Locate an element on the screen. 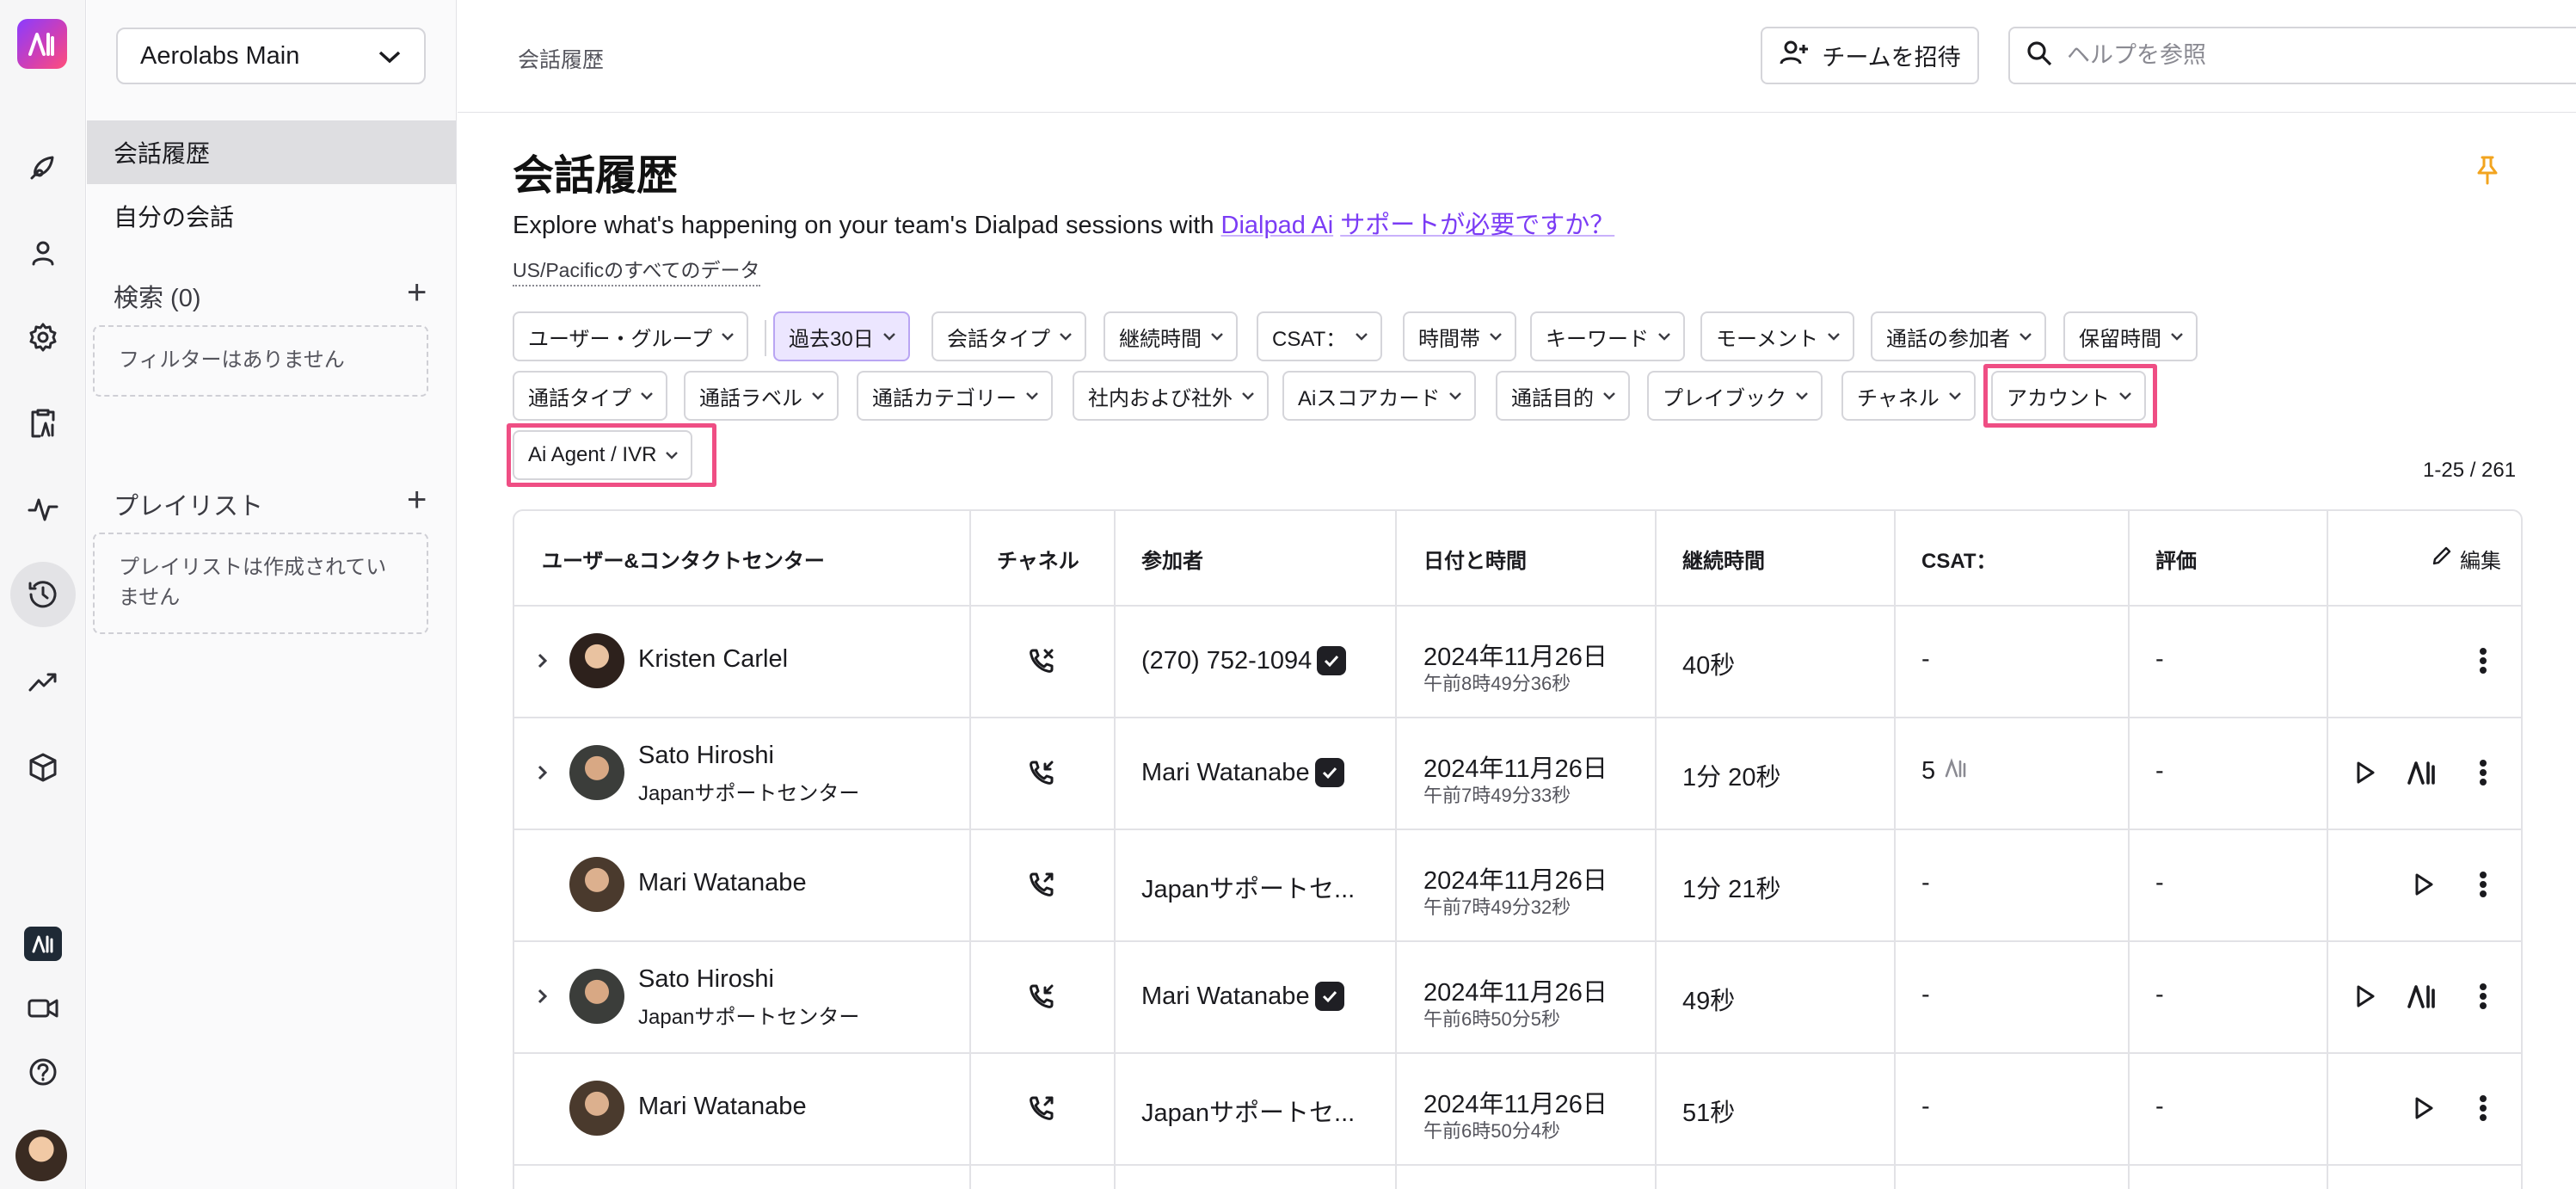 The height and width of the screenshot is (1189, 2576). participant: (270) 752-1094 is located at coordinates (1244, 661).